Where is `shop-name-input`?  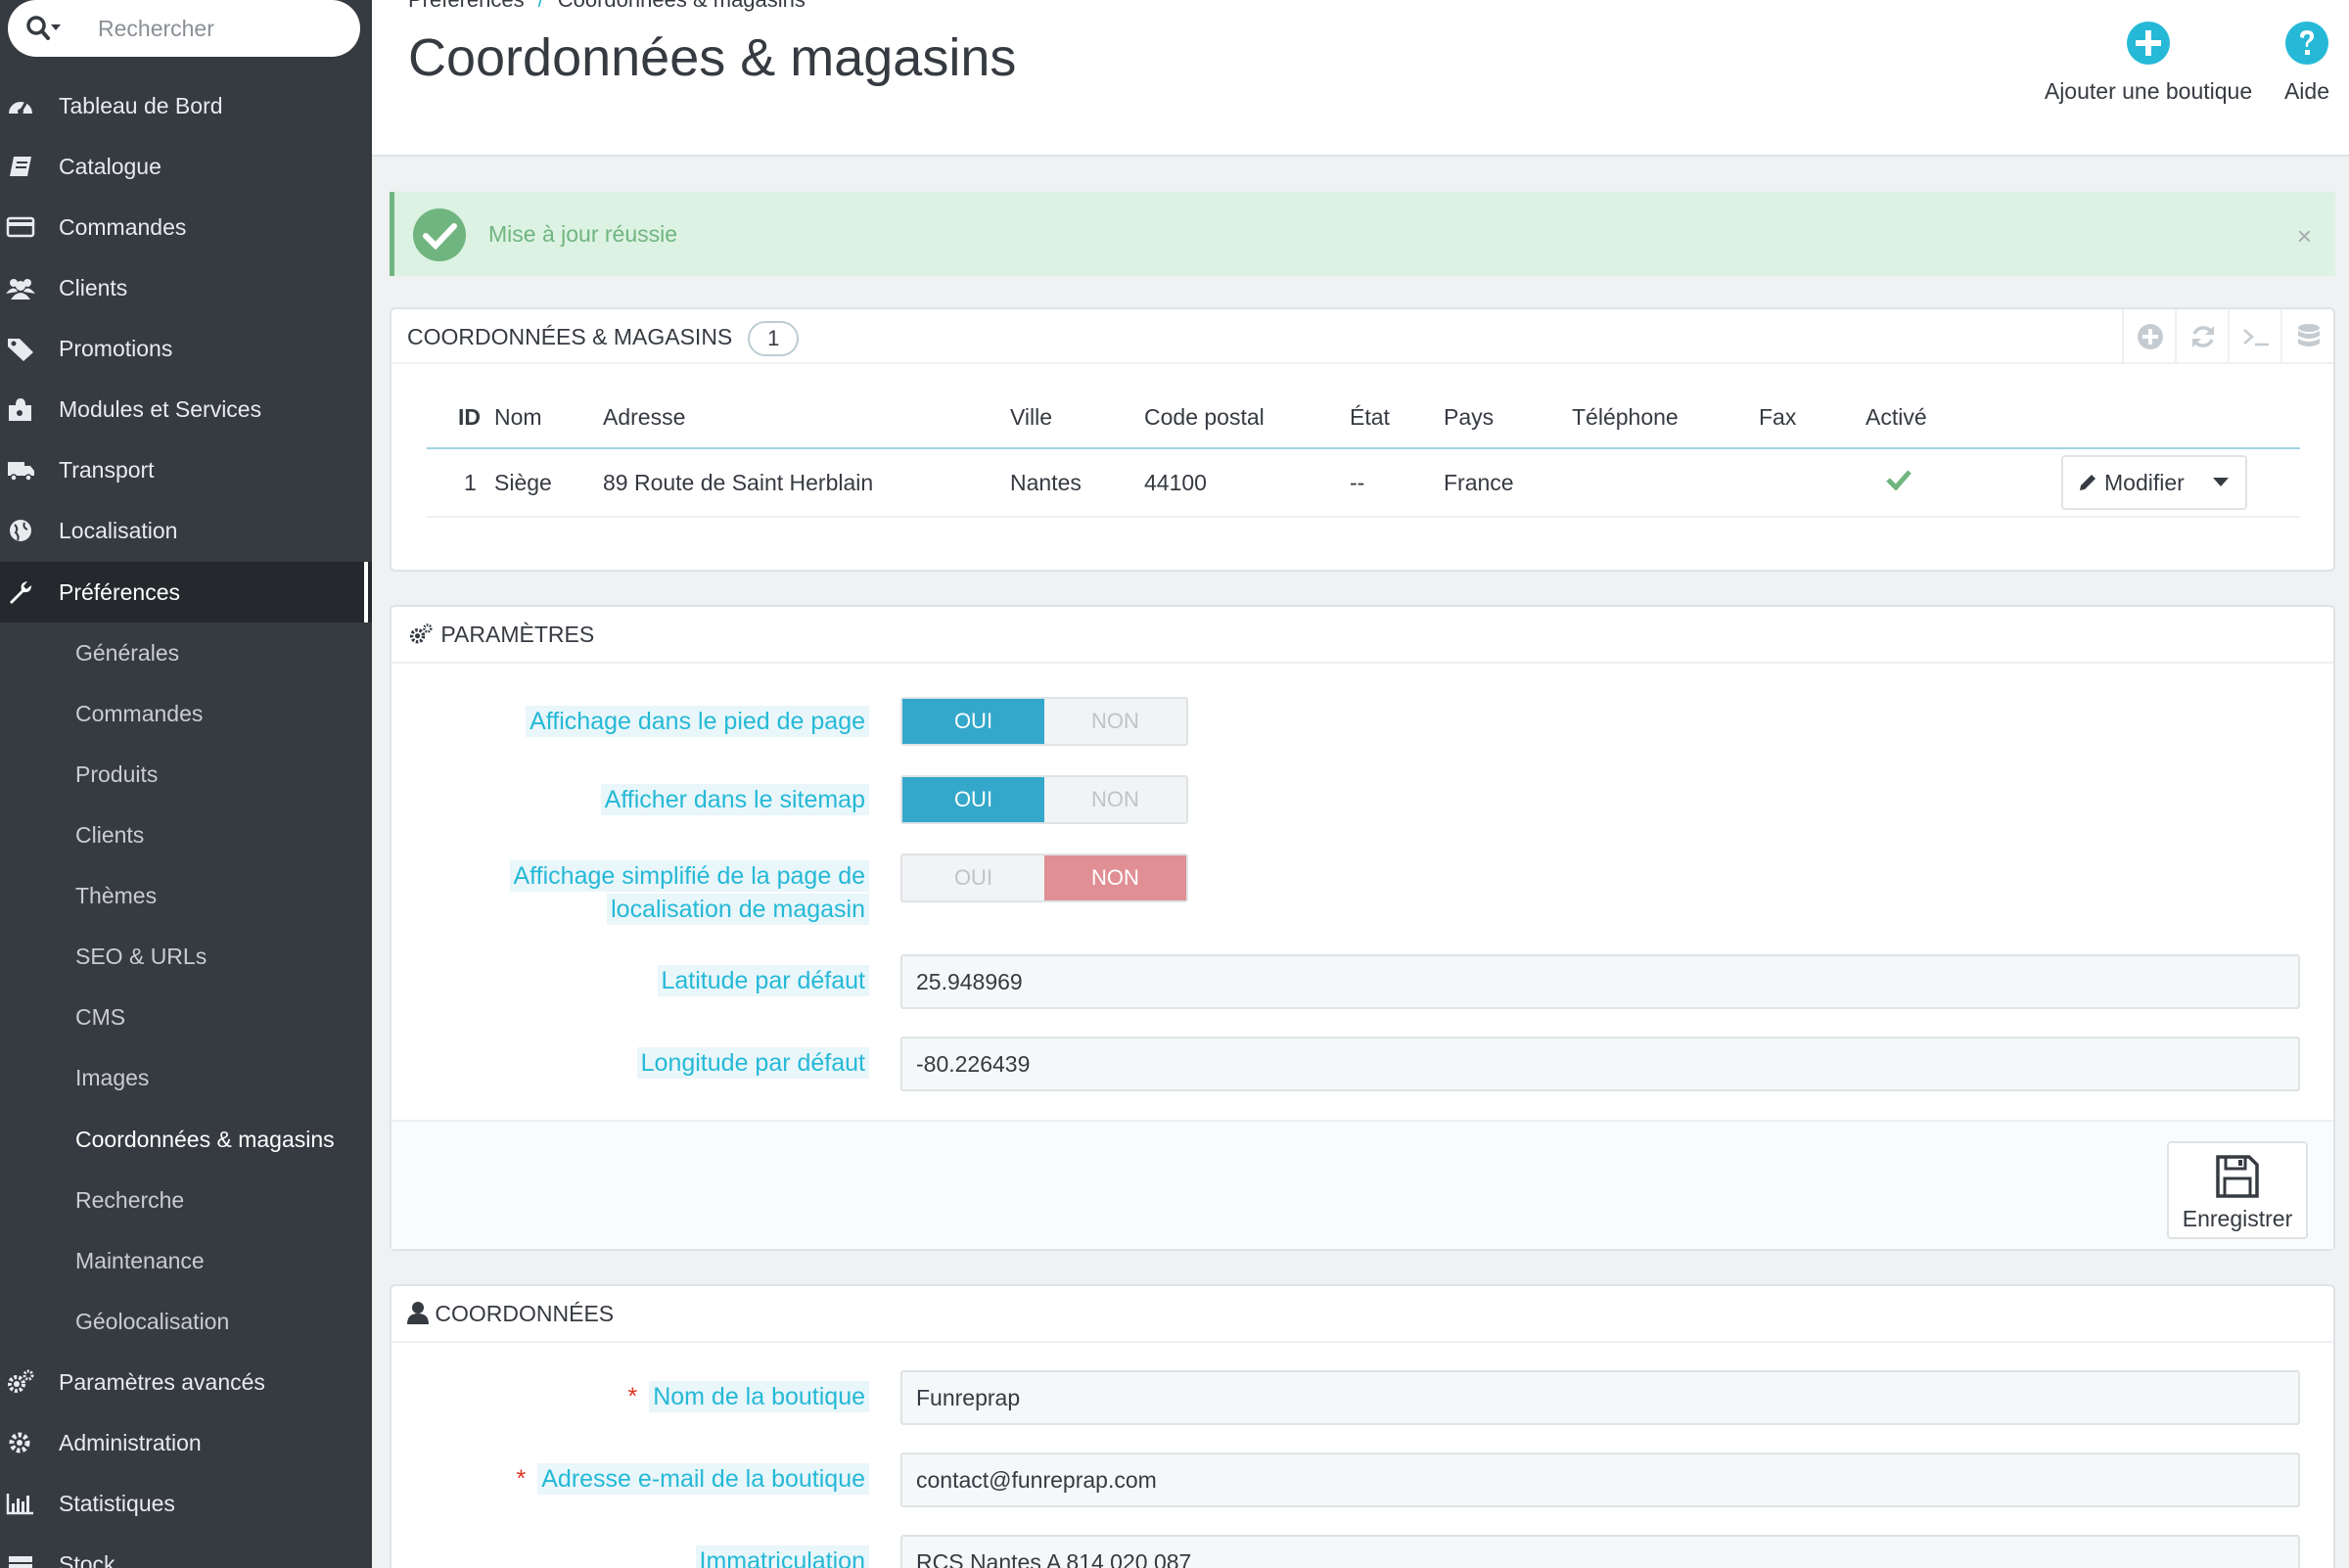 shop-name-input is located at coordinates (1600, 1397).